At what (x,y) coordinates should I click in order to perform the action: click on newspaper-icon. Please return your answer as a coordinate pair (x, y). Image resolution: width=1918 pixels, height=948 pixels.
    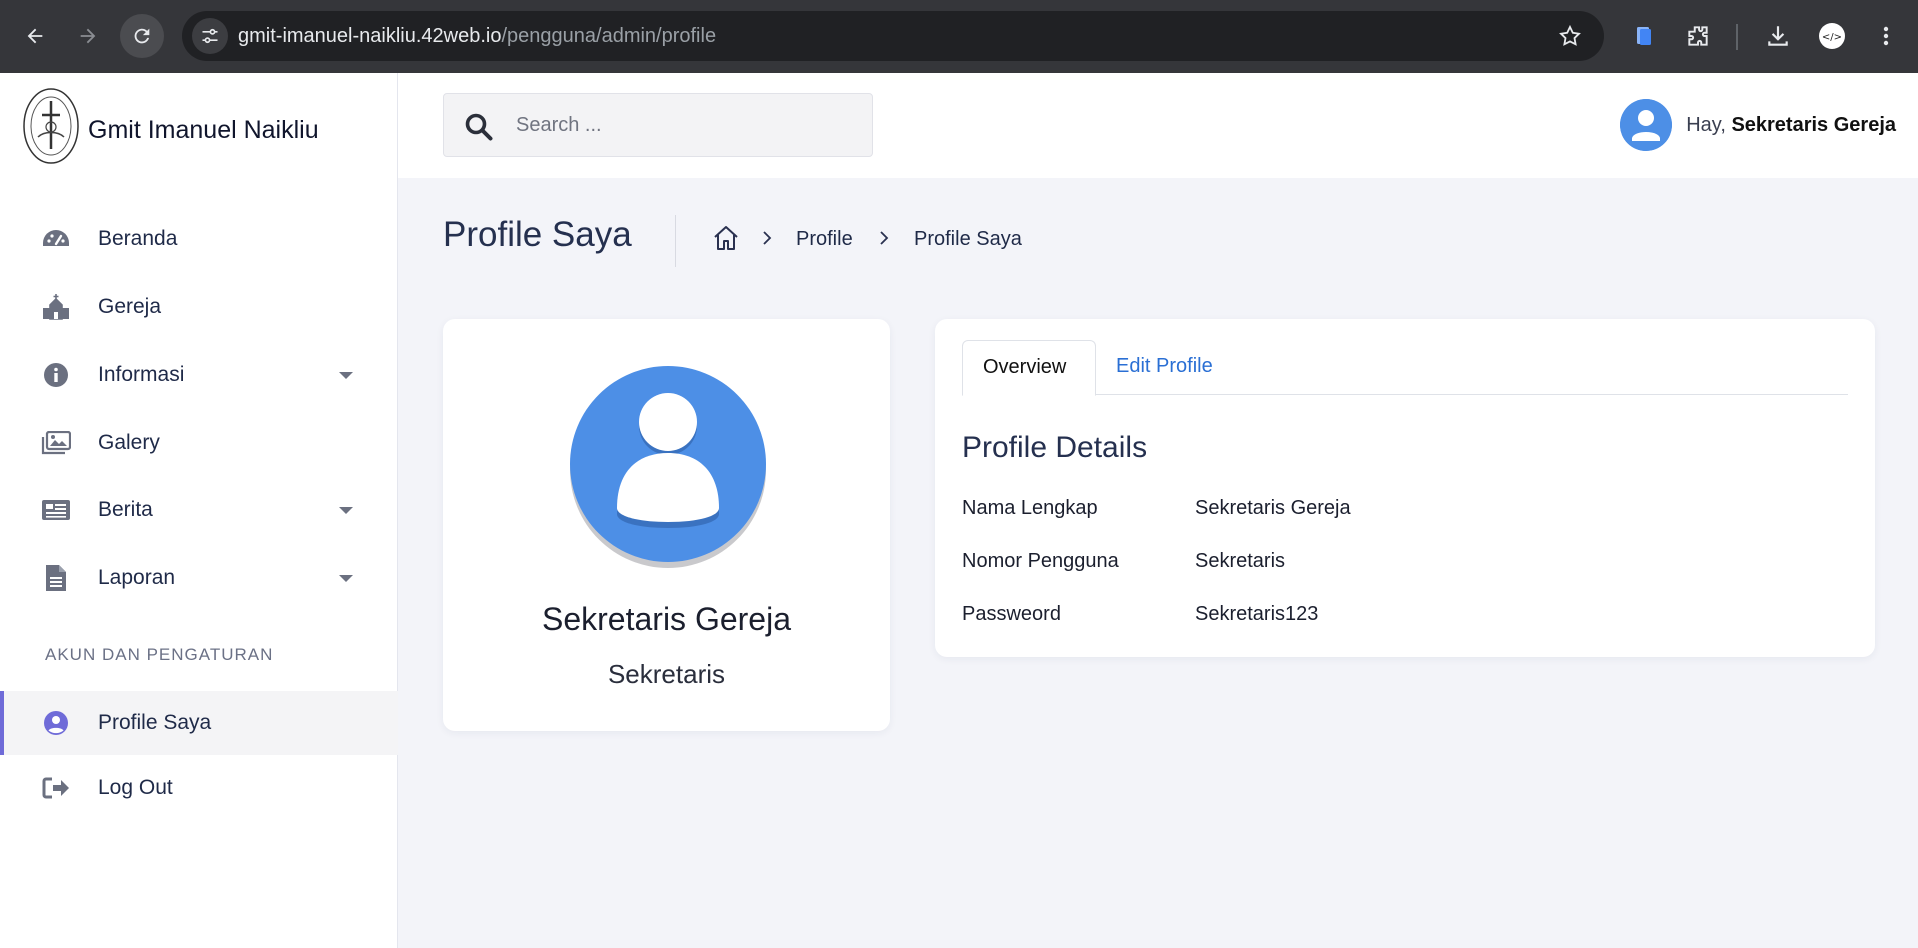
    Looking at the image, I should click on (56, 510).